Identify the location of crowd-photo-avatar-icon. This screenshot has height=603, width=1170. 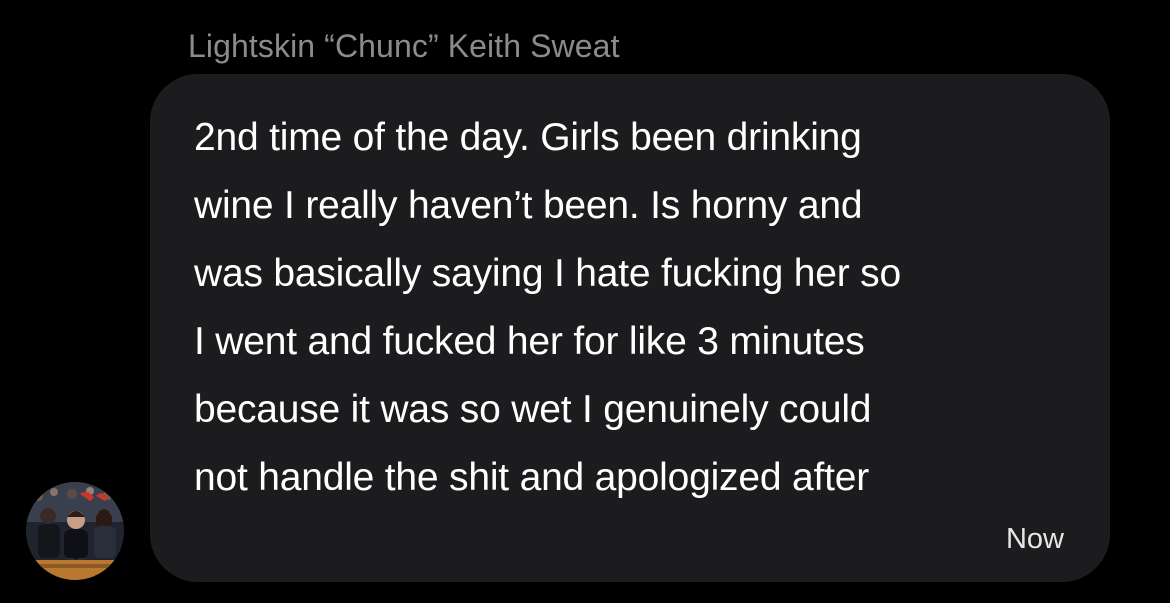
(75, 531).